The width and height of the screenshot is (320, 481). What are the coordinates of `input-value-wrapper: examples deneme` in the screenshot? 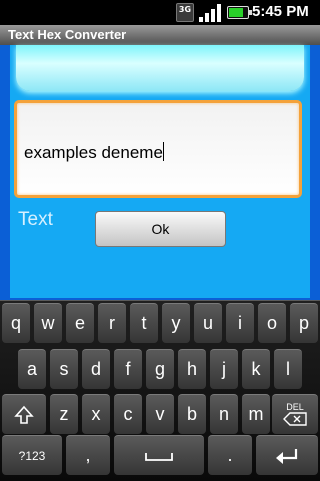 It's located at (94, 152).